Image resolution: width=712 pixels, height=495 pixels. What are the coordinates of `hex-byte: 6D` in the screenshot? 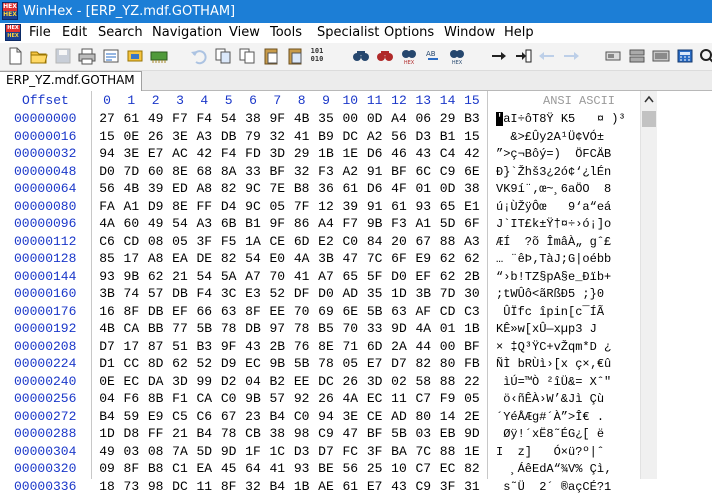 It's located at (302, 242).